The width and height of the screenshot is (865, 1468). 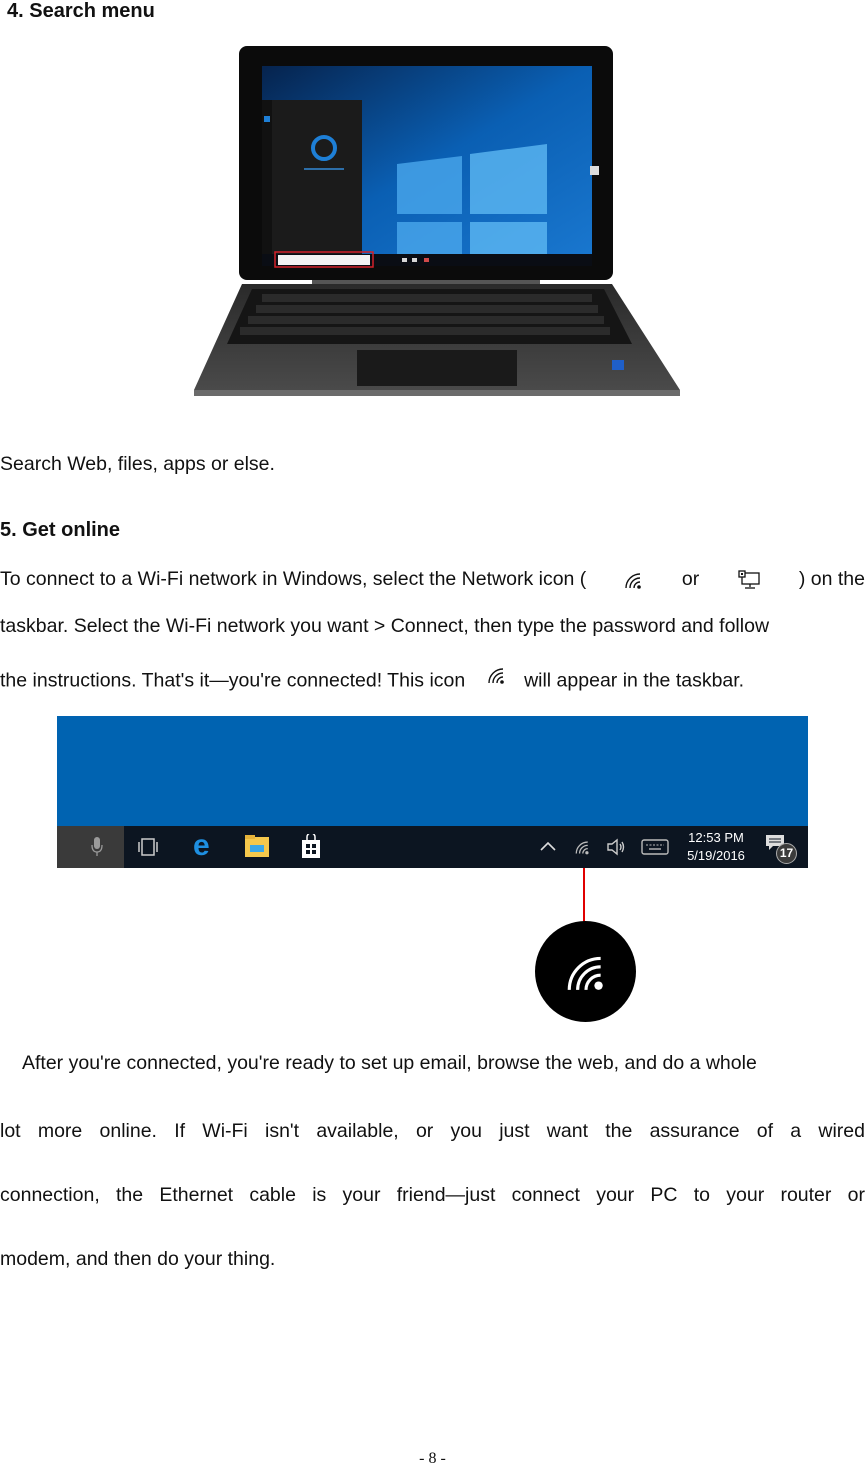 I want to click on taskbar: e 12:53 PM 5/19/2016 17, so click(x=432, y=847).